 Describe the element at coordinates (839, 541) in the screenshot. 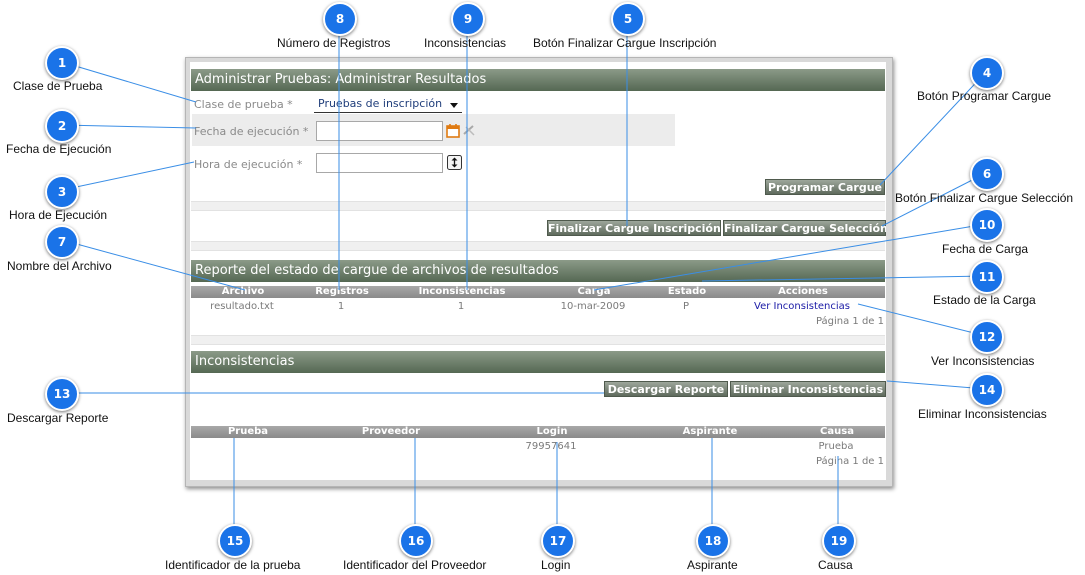

I see `annotation-badge-19: 19` at that location.